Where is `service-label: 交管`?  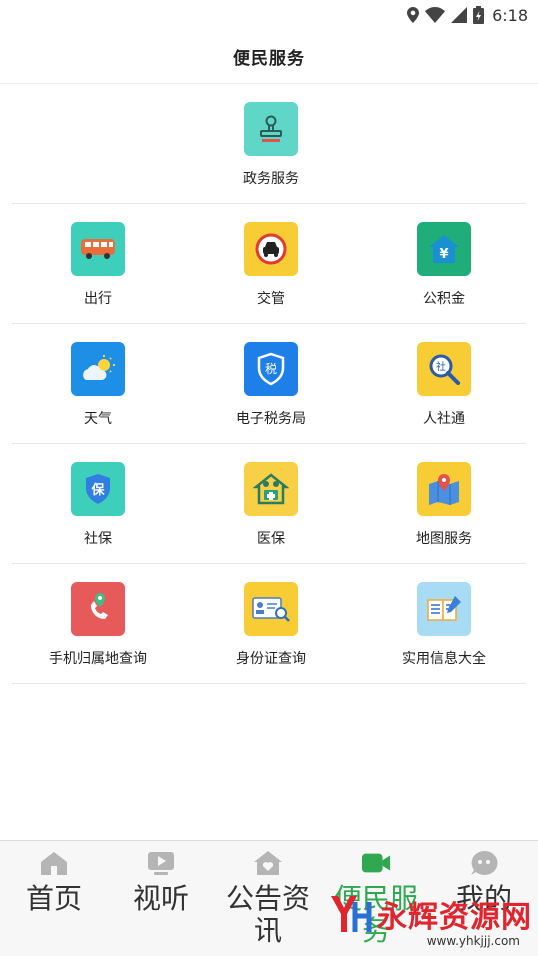 service-label: 交管 is located at coordinates (271, 299).